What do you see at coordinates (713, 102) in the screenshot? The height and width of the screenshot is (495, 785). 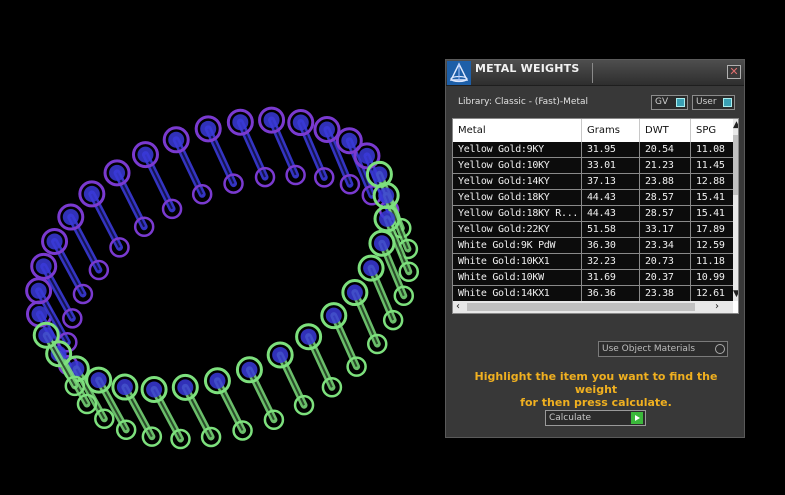 I see `user-toggle-button: User` at bounding box center [713, 102].